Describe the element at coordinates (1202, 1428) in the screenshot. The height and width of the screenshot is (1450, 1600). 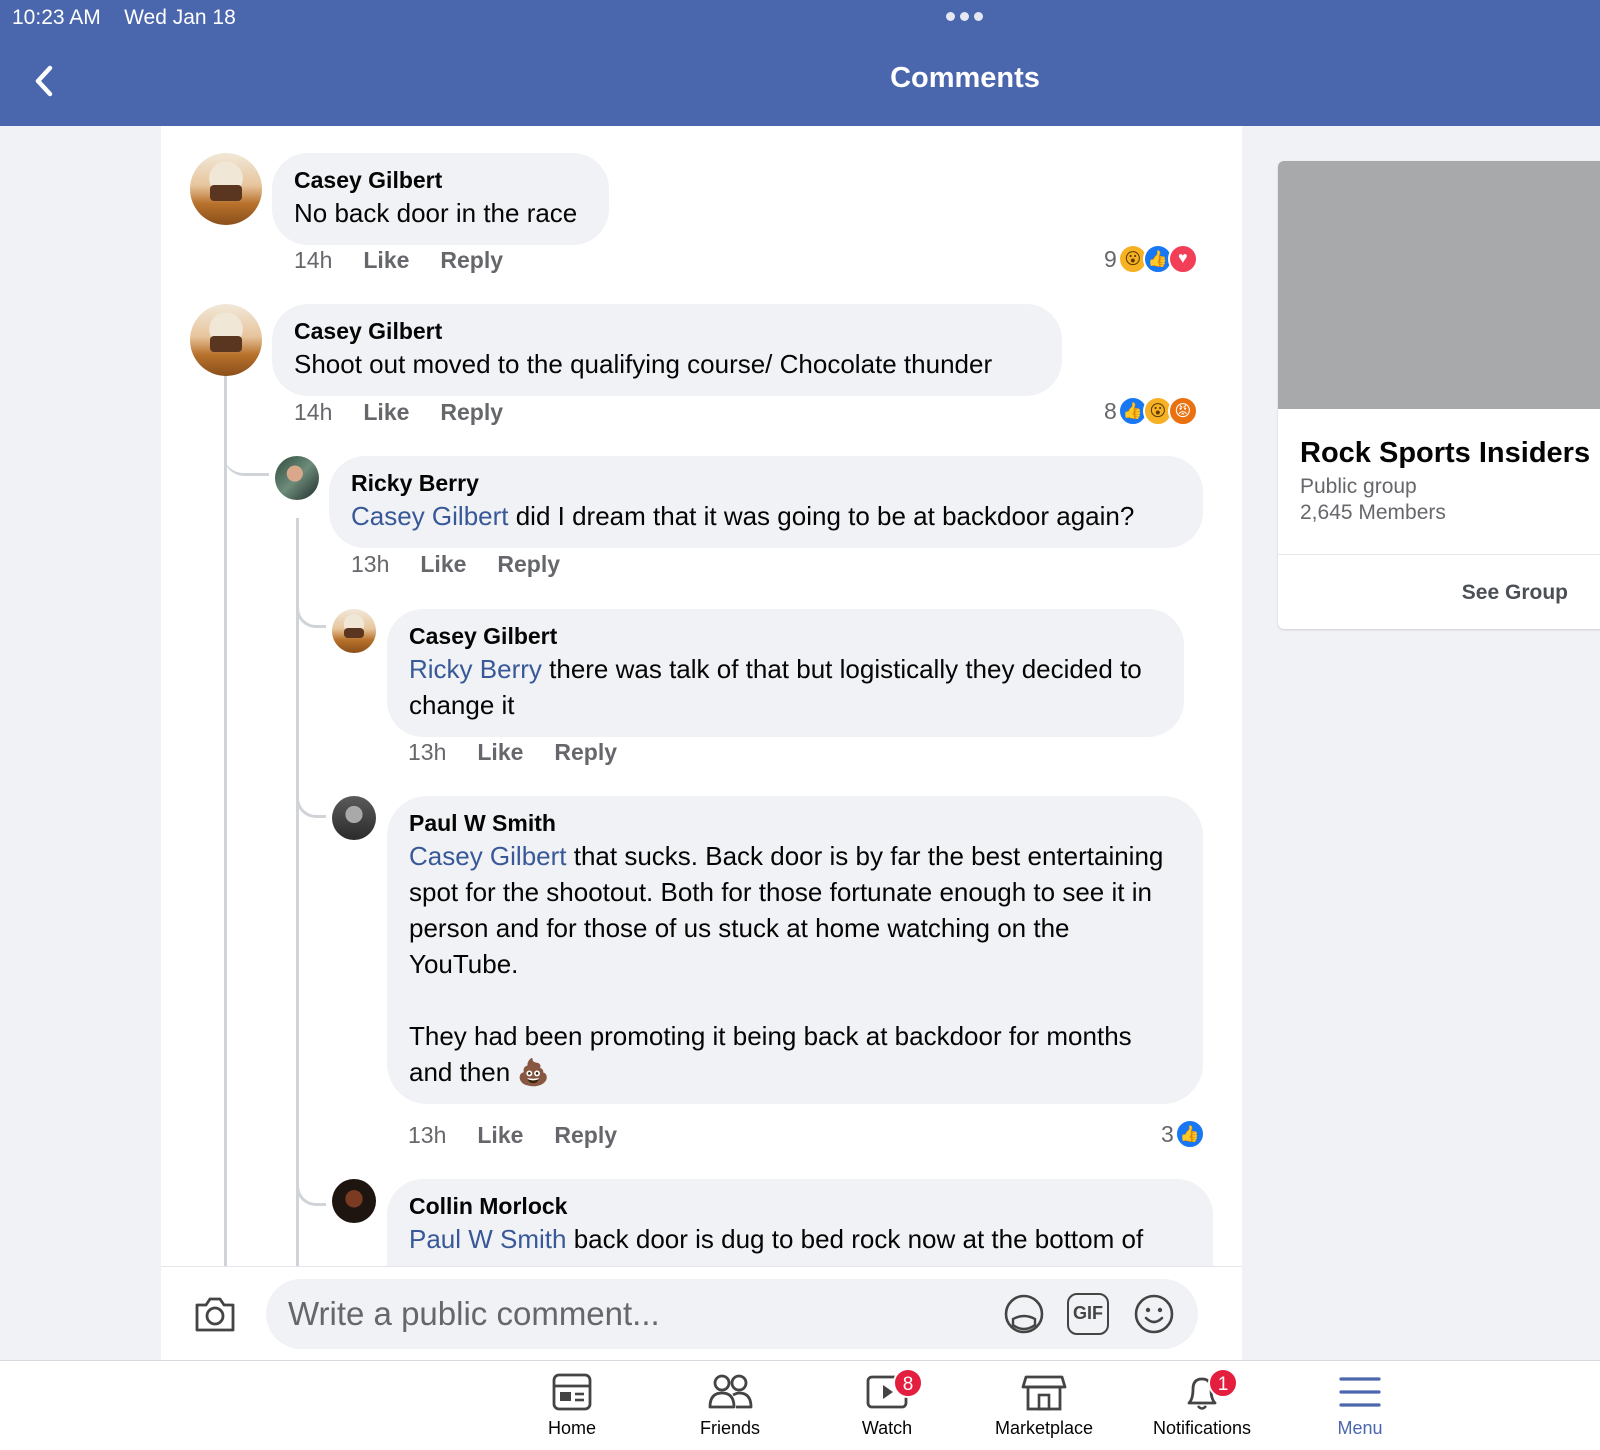
I see `tab-label: Notifications` at that location.